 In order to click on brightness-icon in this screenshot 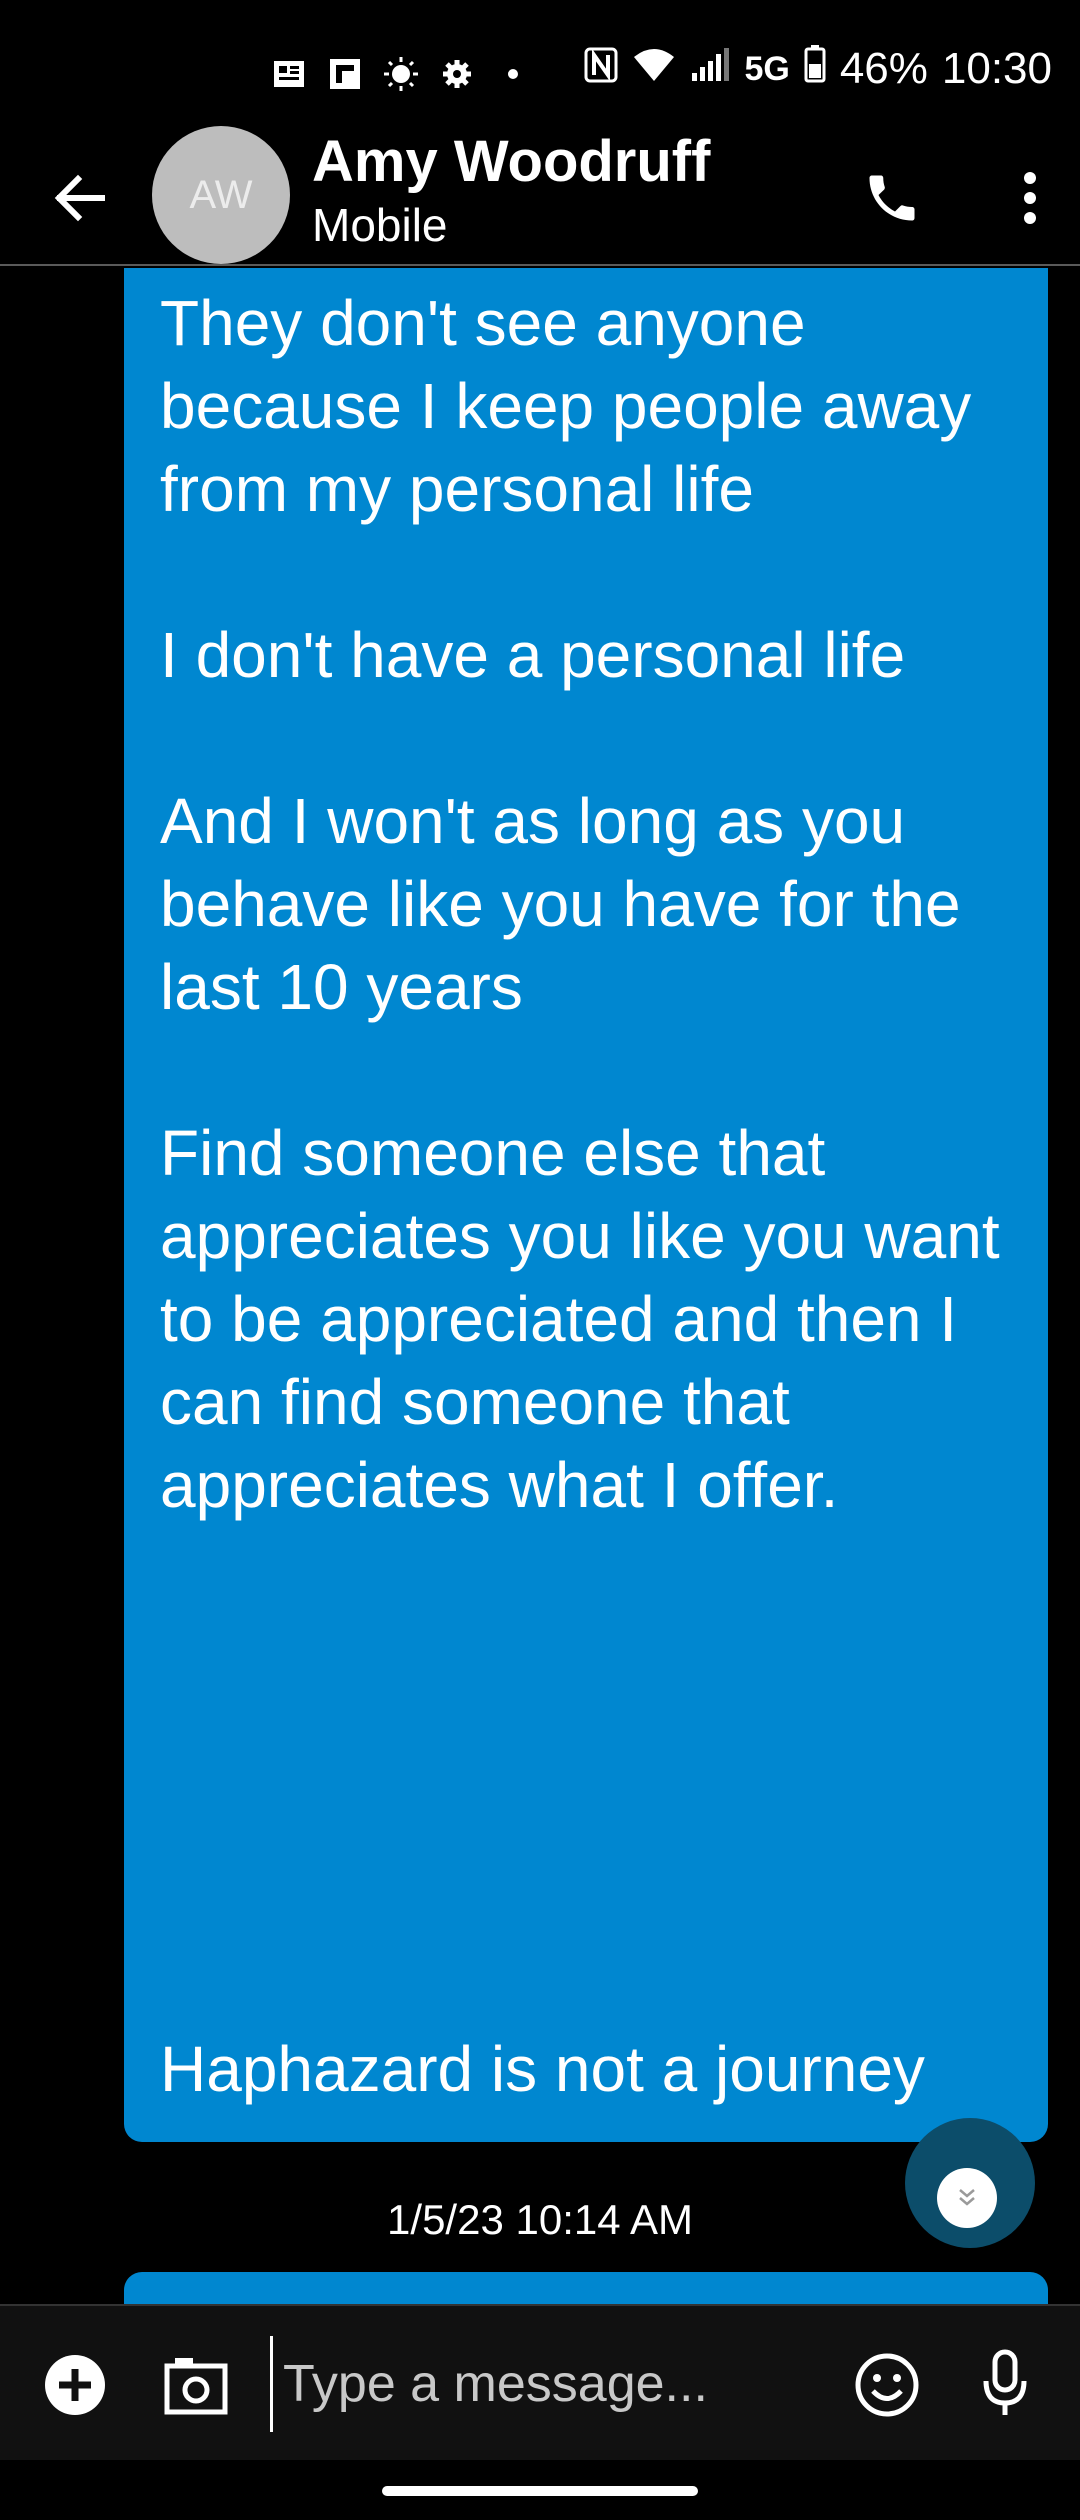, I will do `click(401, 74)`.